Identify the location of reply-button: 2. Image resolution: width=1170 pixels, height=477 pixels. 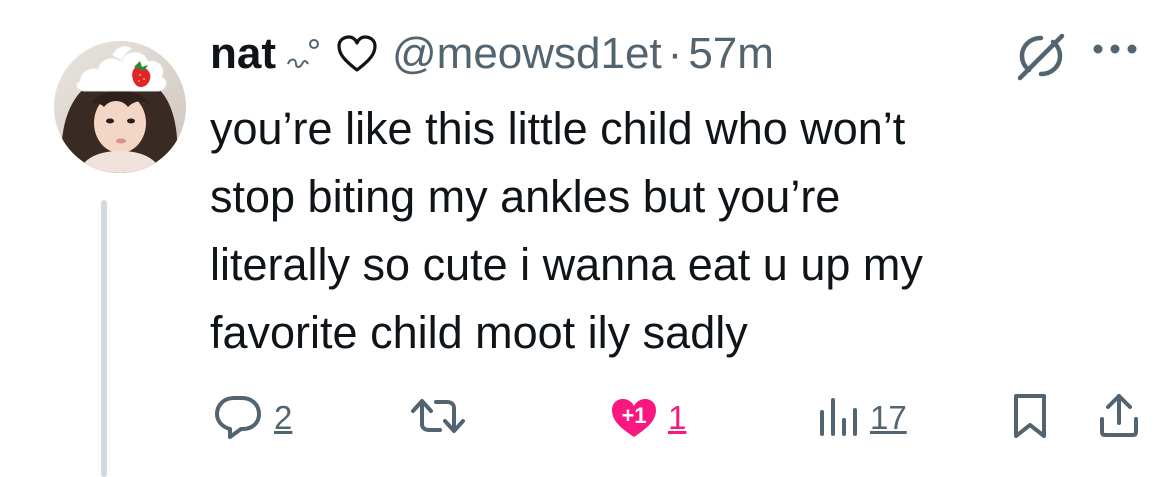
(252, 418).